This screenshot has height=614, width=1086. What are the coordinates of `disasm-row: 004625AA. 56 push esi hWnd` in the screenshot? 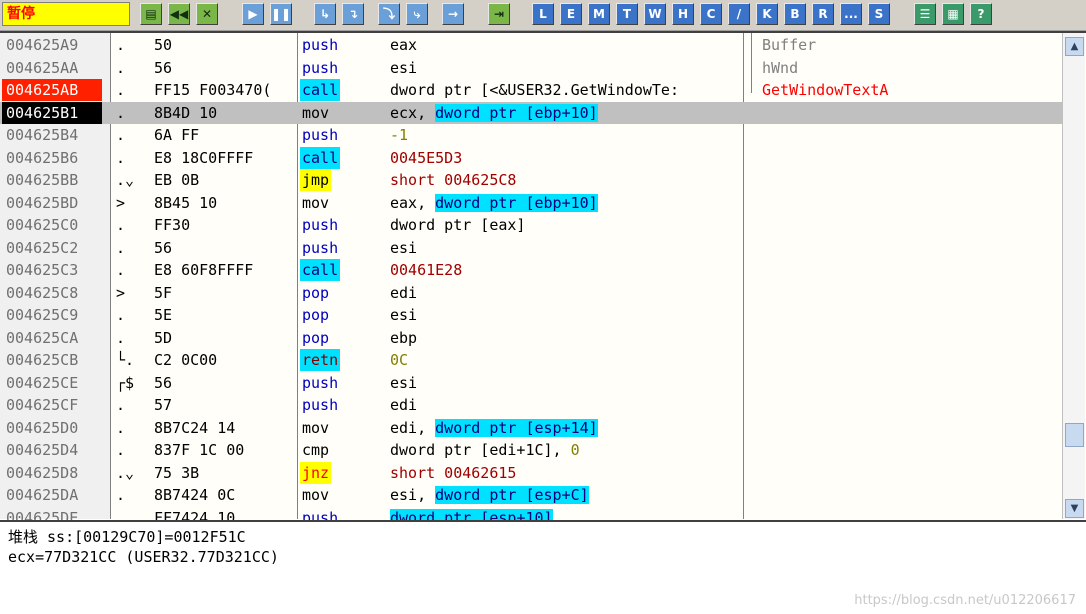 It's located at (531, 68).